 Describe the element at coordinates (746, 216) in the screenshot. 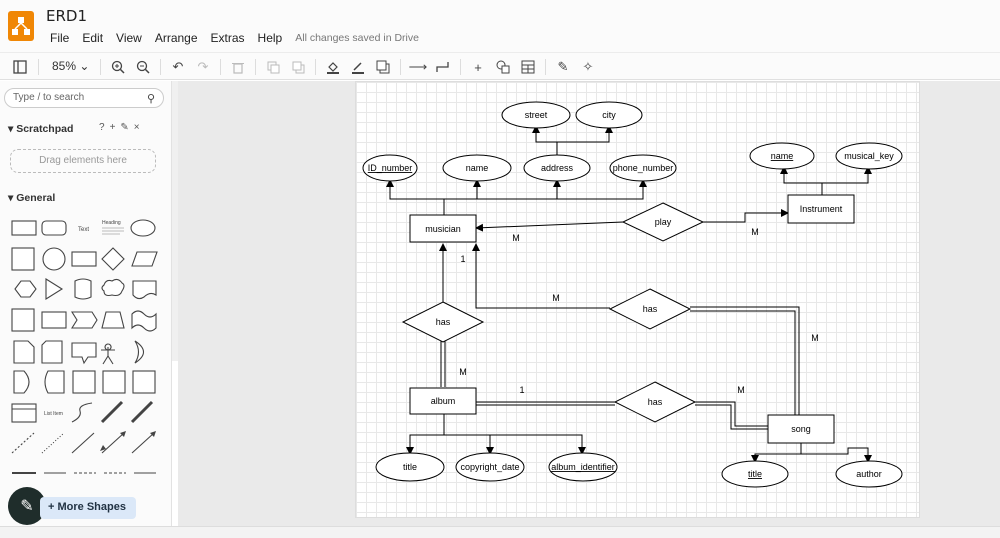

I see `edge-play-instrument` at that location.